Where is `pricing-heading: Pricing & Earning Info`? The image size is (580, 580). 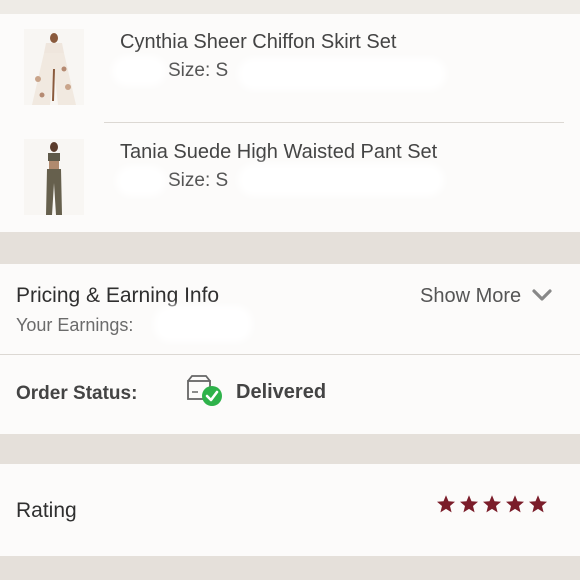 pricing-heading: Pricing & Earning Info is located at coordinates (118, 295).